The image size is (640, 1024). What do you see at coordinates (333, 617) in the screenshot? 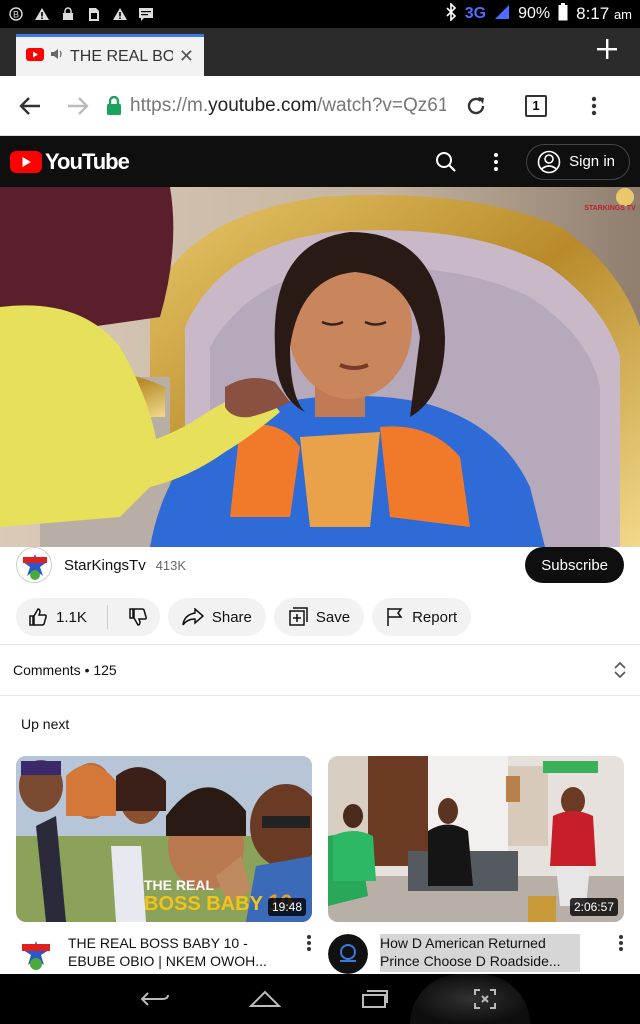
I see `save-label: Save` at bounding box center [333, 617].